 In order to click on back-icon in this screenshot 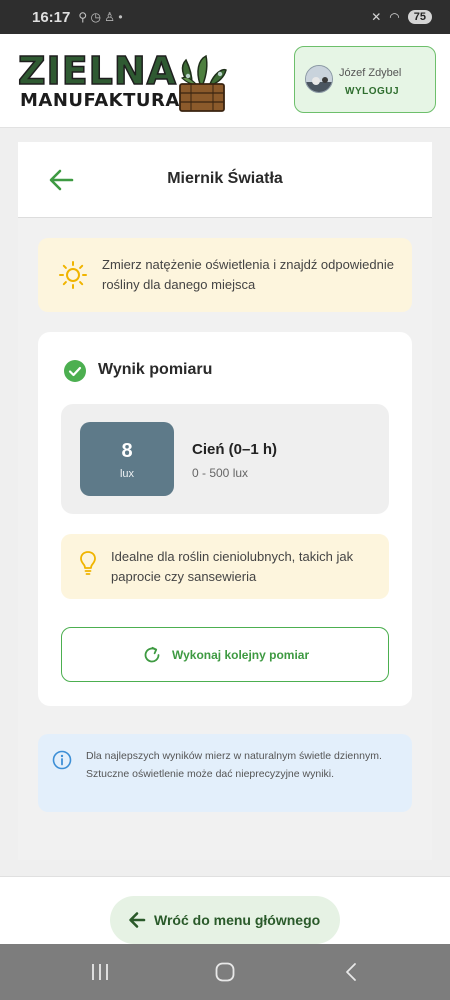, I will do `click(351, 972)`.